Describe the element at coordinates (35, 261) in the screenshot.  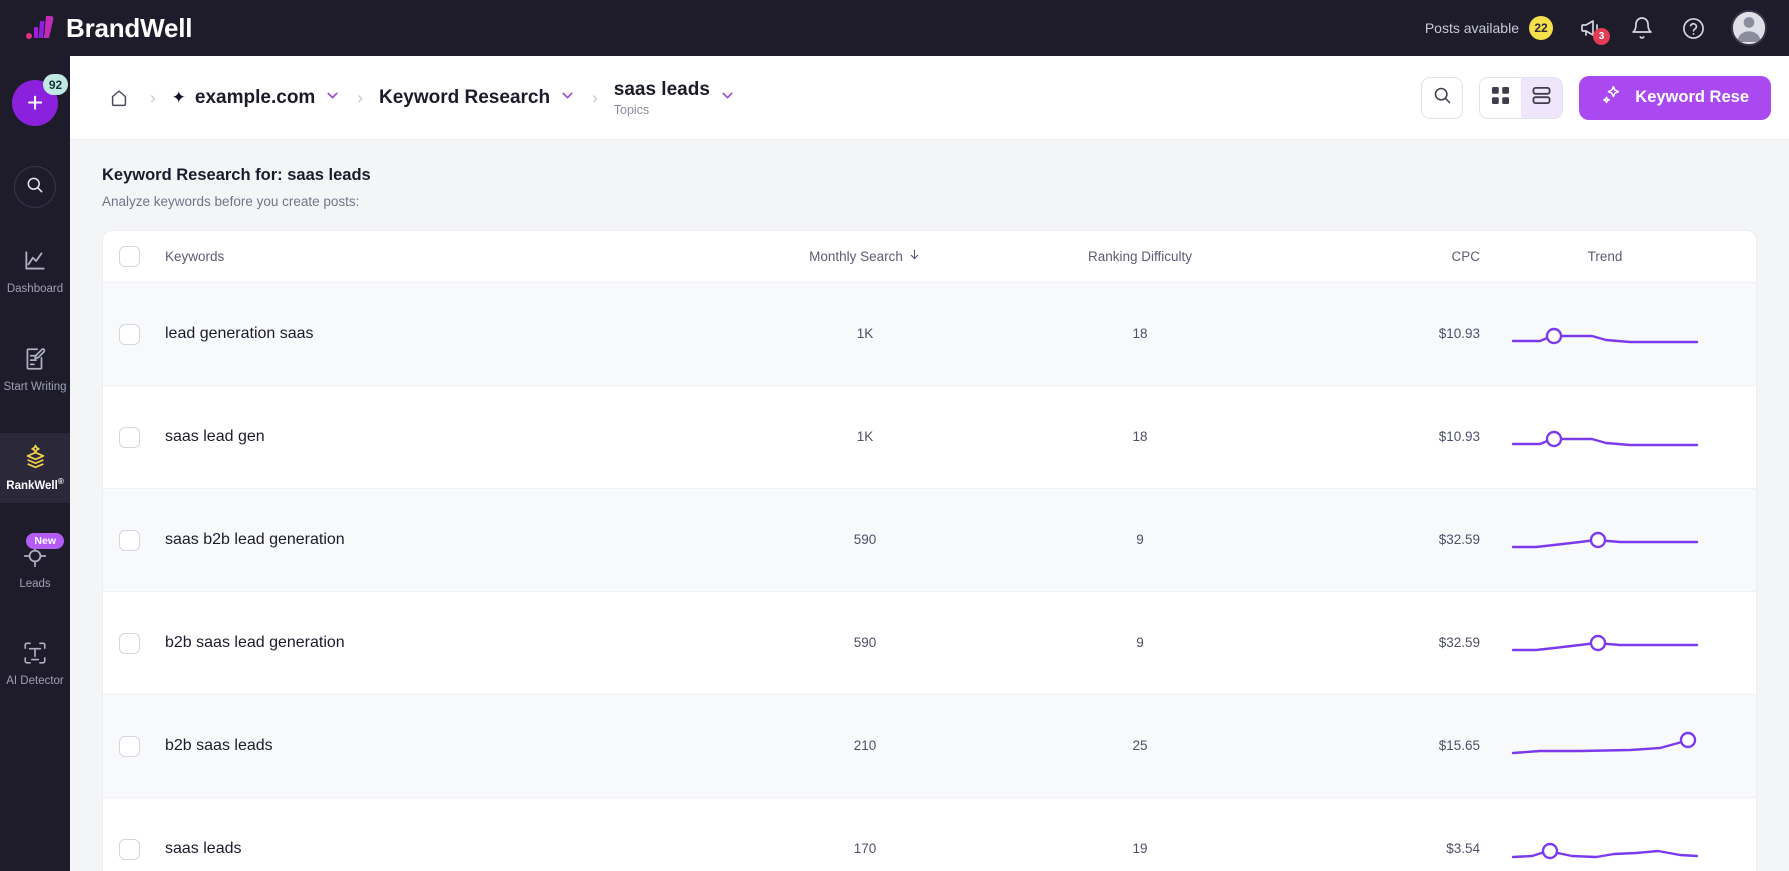
I see `chart-line-icon` at that location.